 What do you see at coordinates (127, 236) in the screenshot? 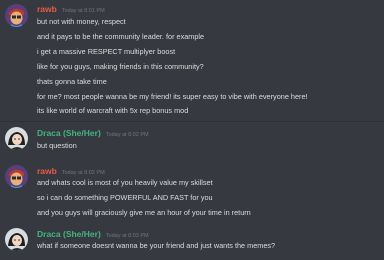
I see `timestamp: Today at 8:03 PM` at bounding box center [127, 236].